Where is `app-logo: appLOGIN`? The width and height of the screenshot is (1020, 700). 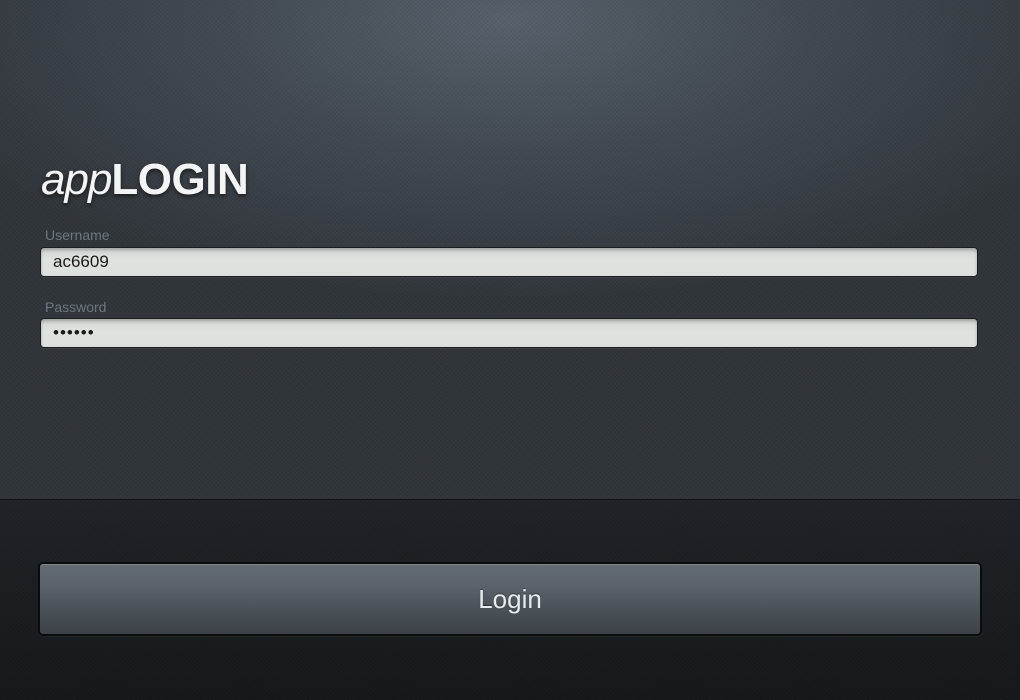 app-logo: appLOGIN is located at coordinates (145, 180).